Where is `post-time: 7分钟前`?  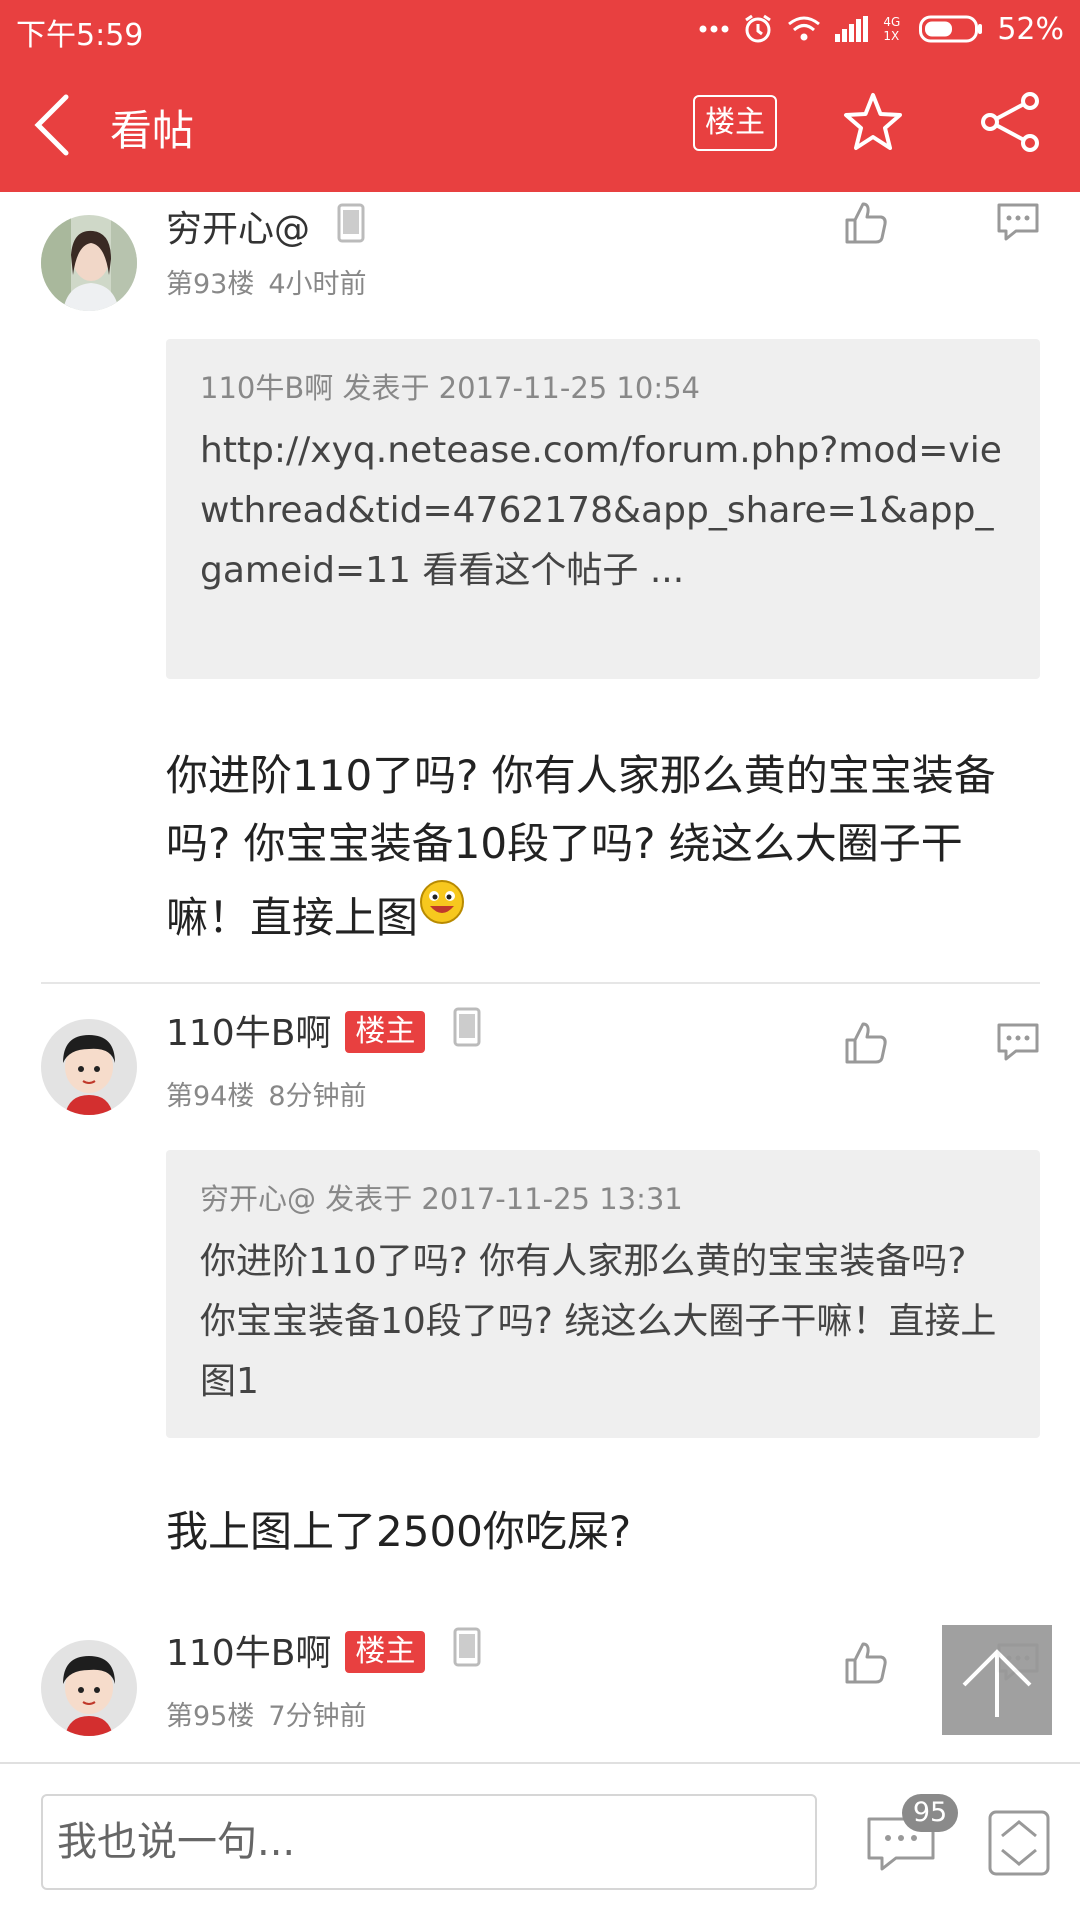
post-time: 7分钟前 is located at coordinates (317, 1716).